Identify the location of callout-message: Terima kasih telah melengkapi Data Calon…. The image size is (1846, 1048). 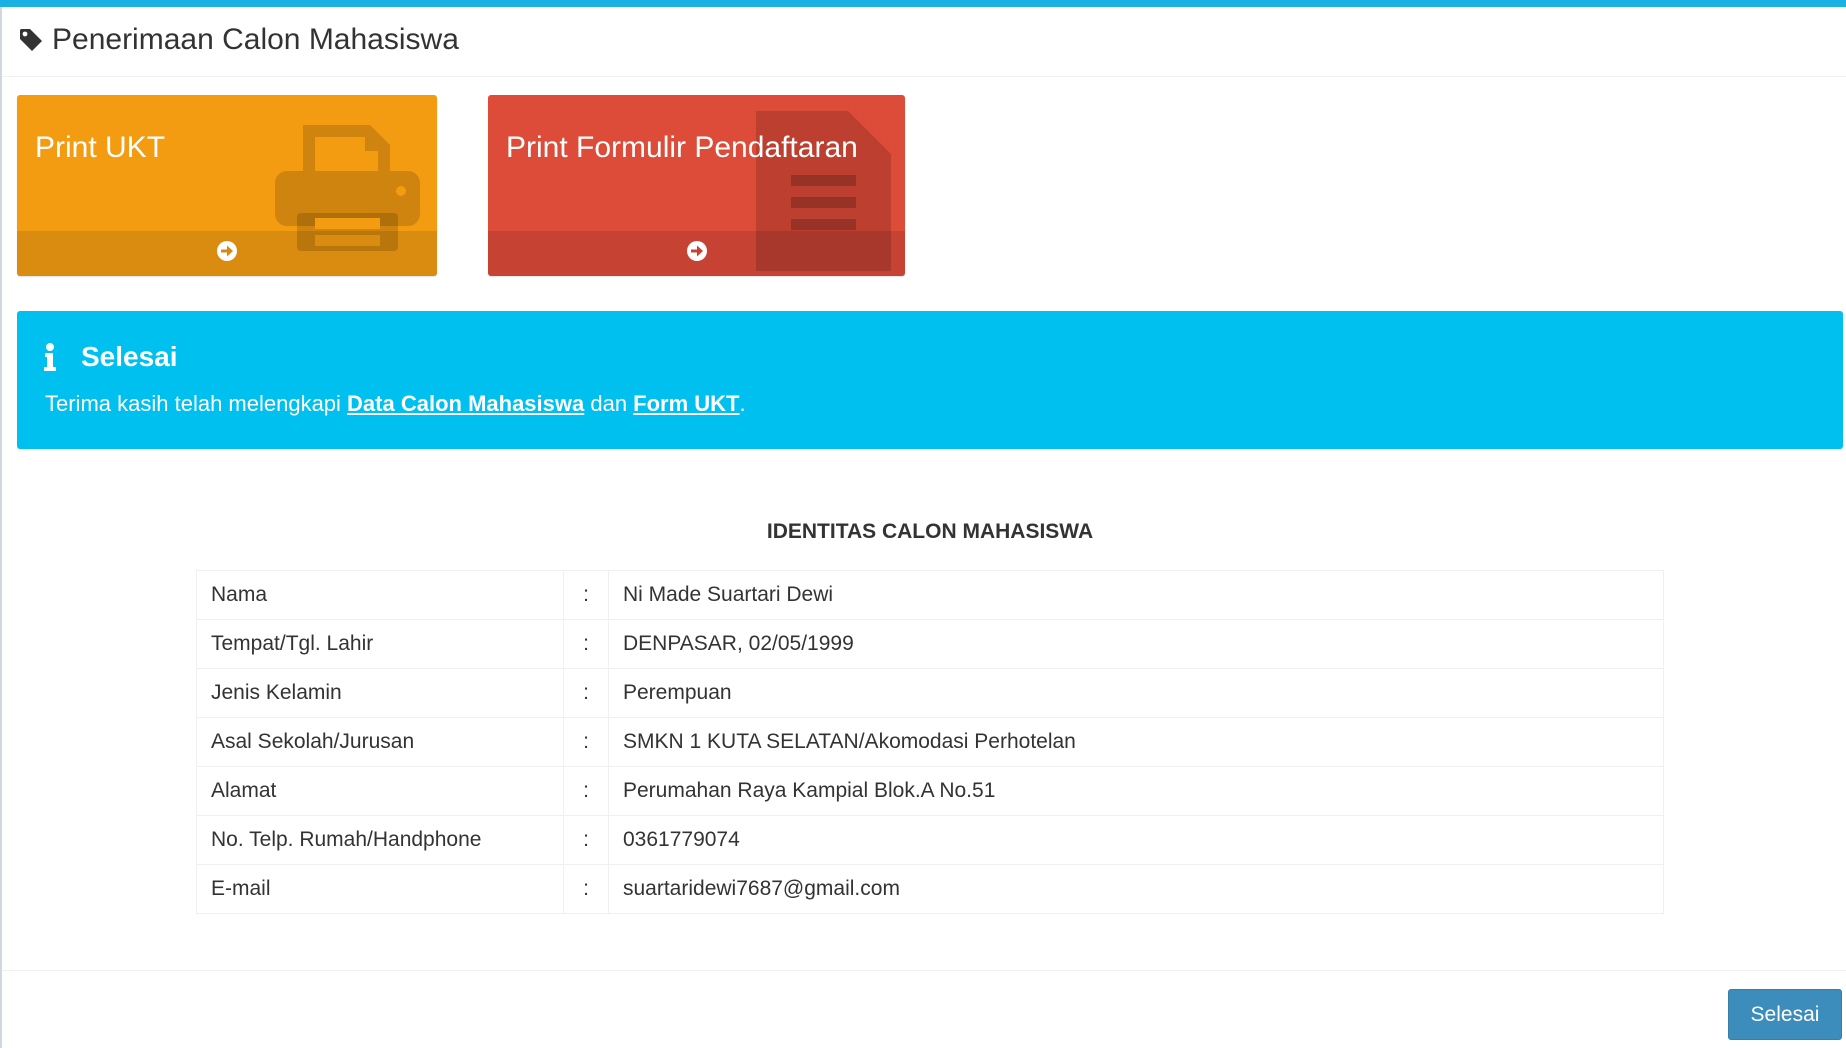
(395, 404).